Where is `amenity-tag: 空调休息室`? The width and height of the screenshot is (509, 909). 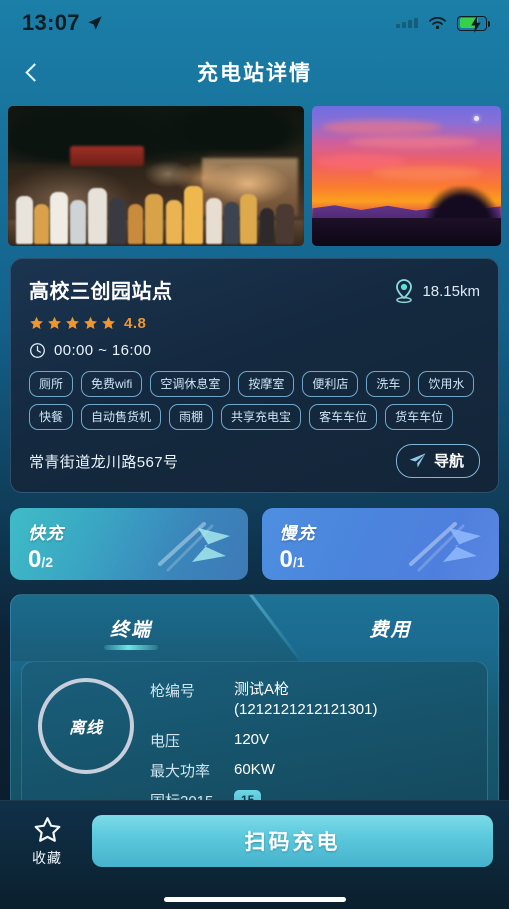
amenity-tag: 空调休息室 is located at coordinates (190, 384).